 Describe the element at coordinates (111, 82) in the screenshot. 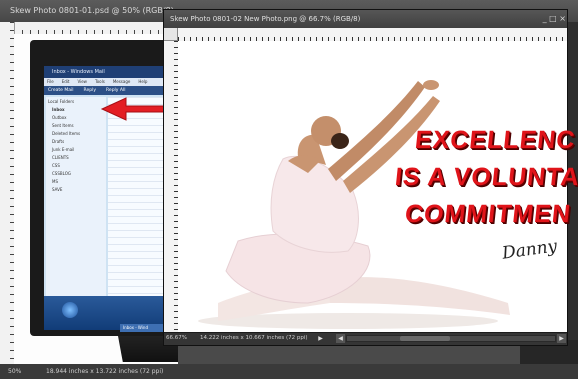

I see `mail-menu-bar: File Edit View Tools Message Help` at that location.